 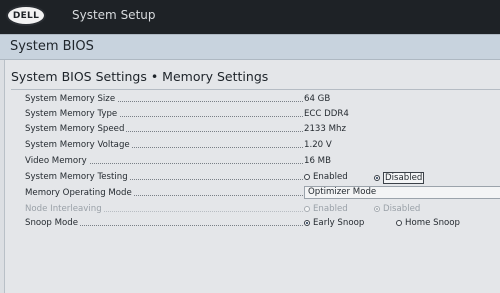 I want to click on setting-label: System Memory Size, so click(x=71, y=99).